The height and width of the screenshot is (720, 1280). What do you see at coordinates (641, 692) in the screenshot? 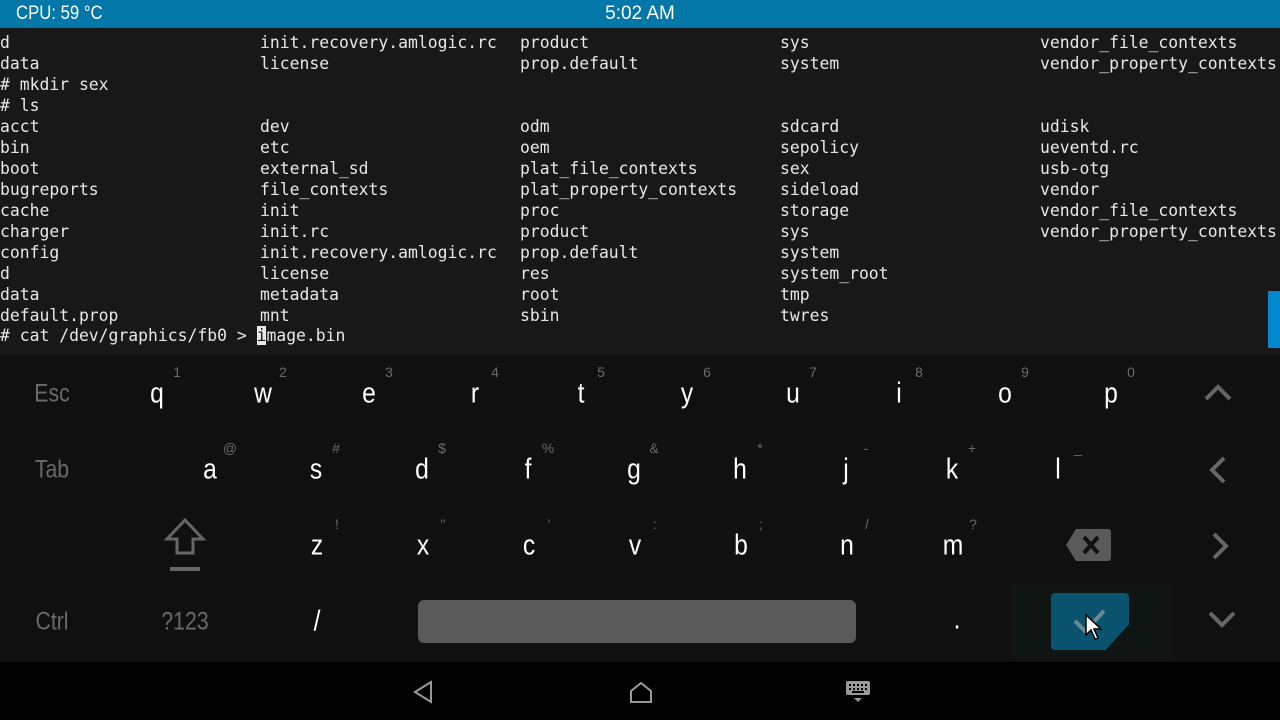
I see `home-icon` at bounding box center [641, 692].